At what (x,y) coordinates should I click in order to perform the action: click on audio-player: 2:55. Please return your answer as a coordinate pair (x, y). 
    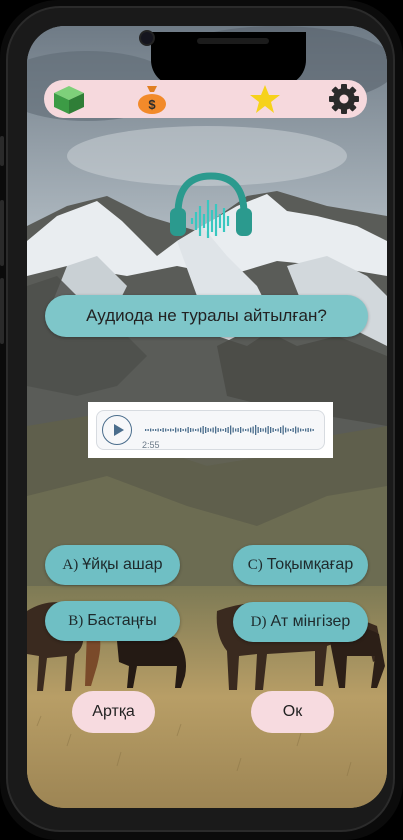
    Looking at the image, I should click on (210, 430).